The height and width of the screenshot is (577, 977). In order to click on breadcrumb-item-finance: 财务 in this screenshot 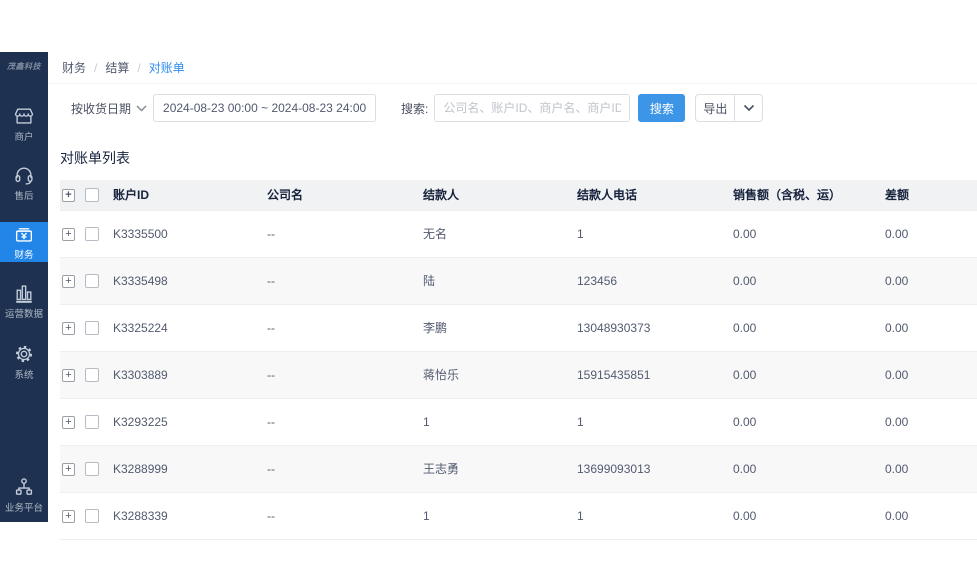, I will do `click(74, 67)`.